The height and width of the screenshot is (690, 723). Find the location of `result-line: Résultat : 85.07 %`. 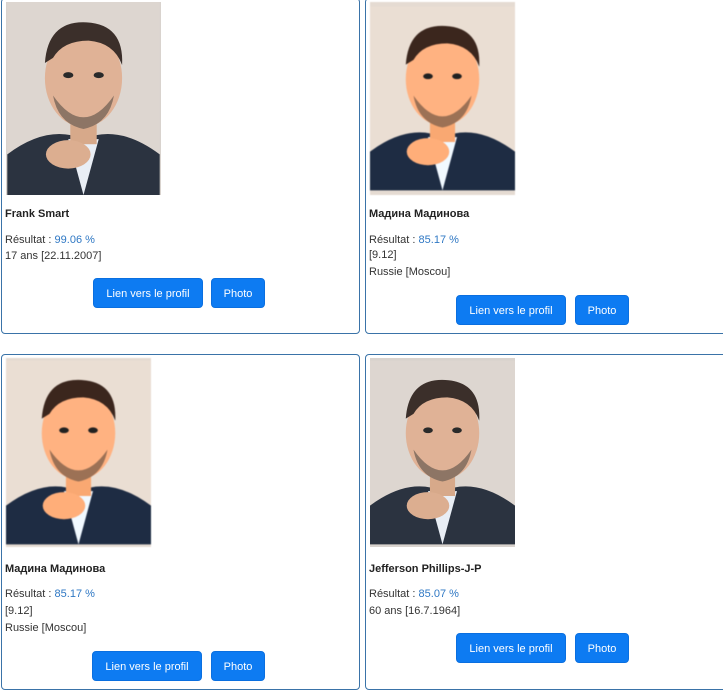

result-line: Résultat : 85.07 % is located at coordinates (414, 594).